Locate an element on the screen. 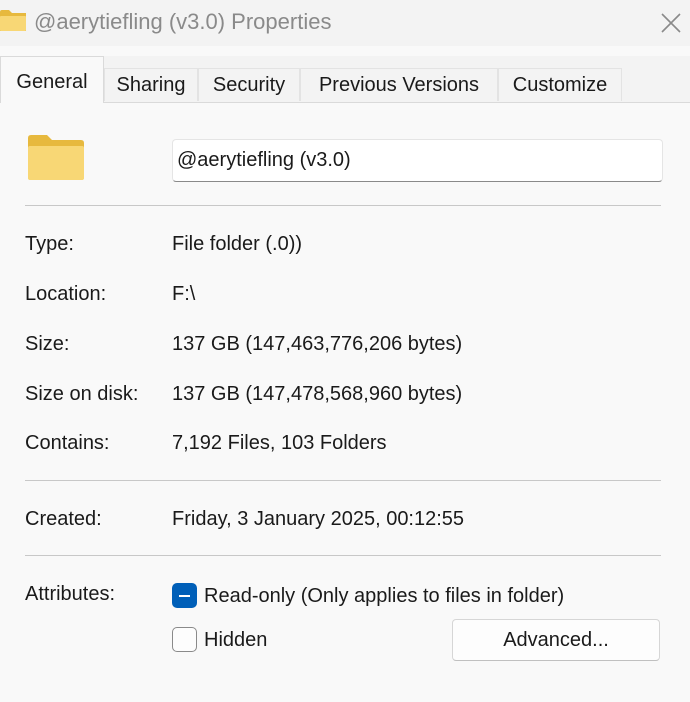  close-button is located at coordinates (671, 23).